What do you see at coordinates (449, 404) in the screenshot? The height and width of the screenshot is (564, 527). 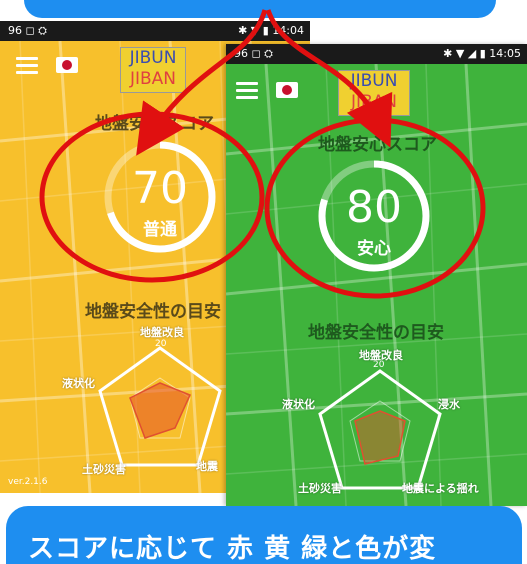 I see `radar-label-right: 浸水` at bounding box center [449, 404].